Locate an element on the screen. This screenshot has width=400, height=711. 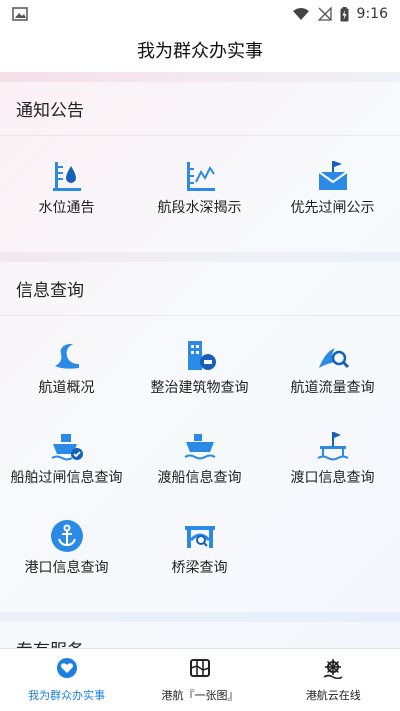
wifi-icon is located at coordinates (300, 14).